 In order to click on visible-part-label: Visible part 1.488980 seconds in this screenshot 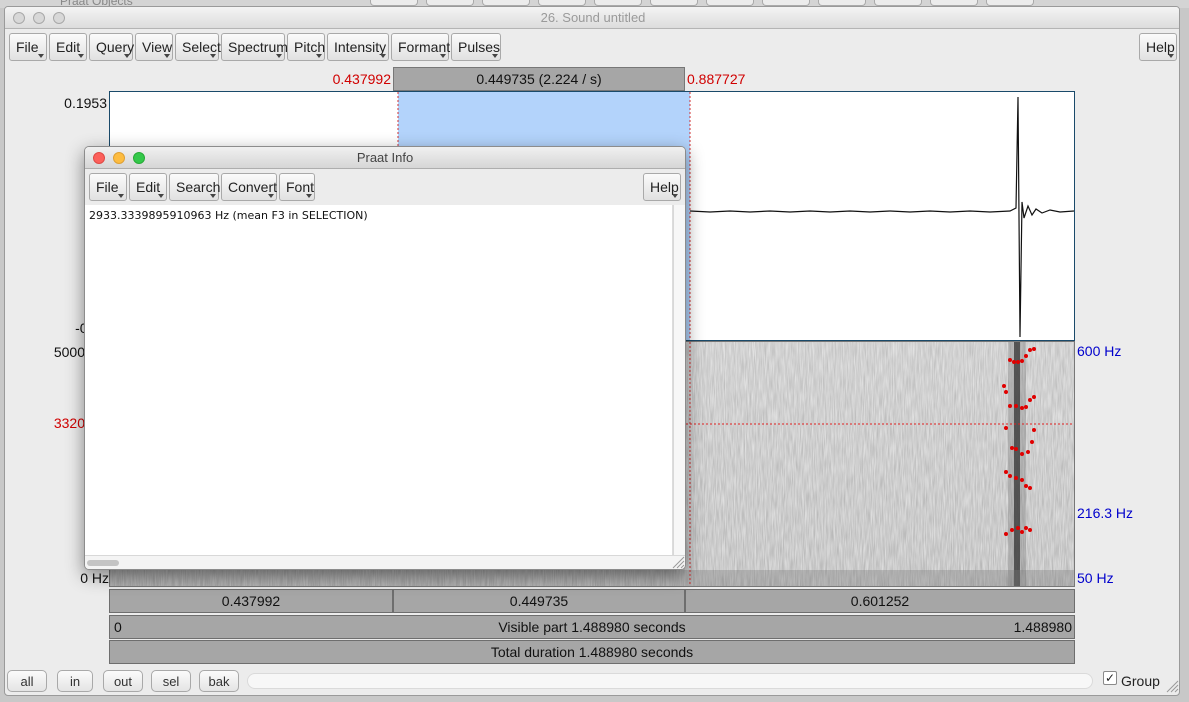, I will do `click(592, 627)`.